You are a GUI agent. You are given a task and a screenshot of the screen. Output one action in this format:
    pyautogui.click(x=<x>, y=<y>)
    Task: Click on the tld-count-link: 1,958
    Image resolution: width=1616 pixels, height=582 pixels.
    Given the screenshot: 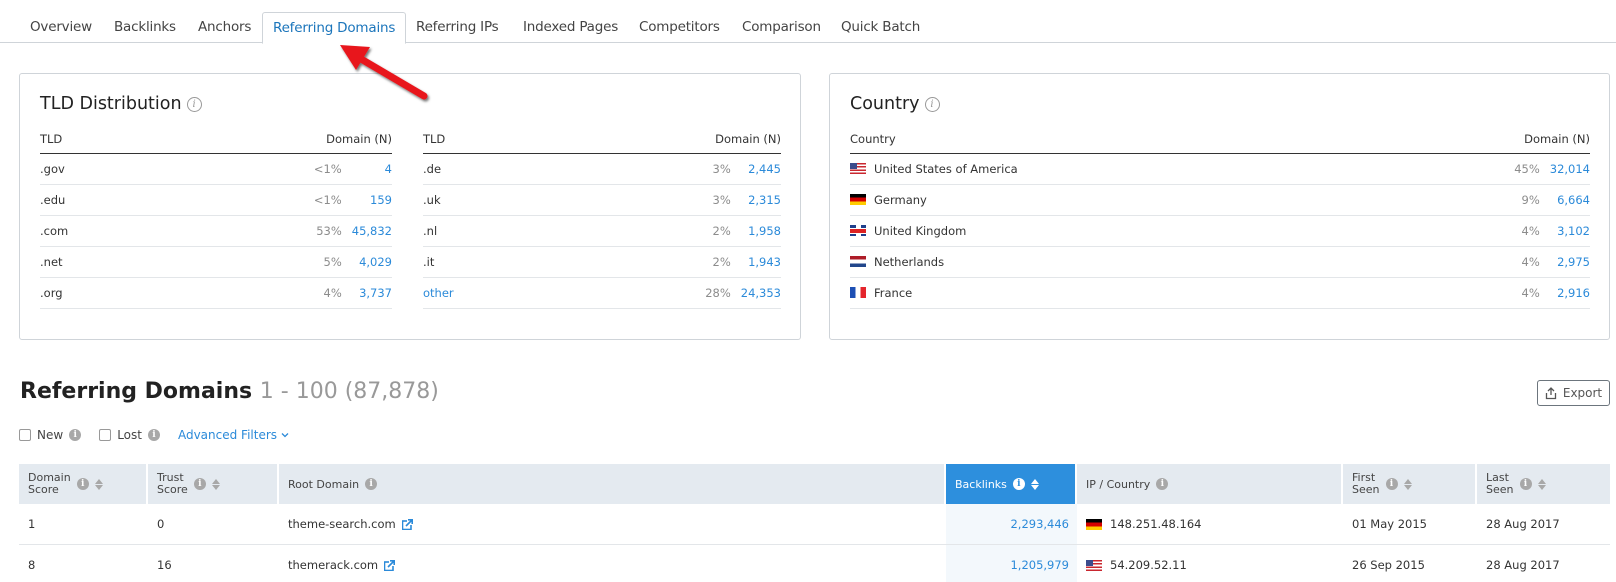 What is the action you would take?
    pyautogui.click(x=760, y=231)
    